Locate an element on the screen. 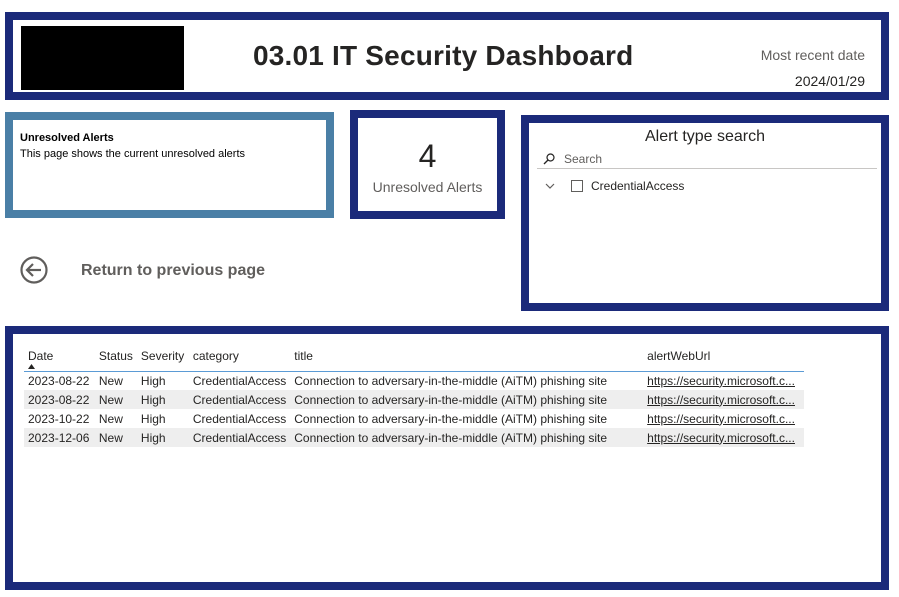 This screenshot has height=597, width=899. kpi-label: Unresolved Alerts is located at coordinates (427, 187).